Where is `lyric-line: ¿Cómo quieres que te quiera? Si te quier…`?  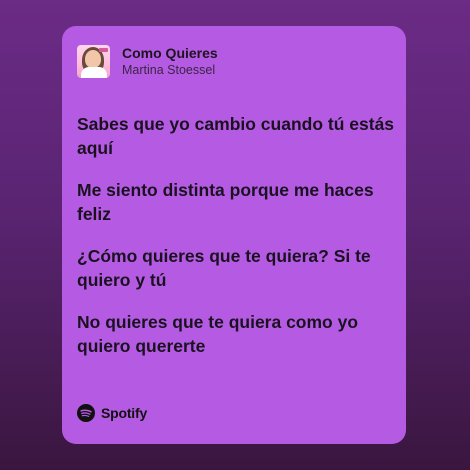 lyric-line: ¿Cómo quieres que te quiera? Si te quier… is located at coordinates (224, 268).